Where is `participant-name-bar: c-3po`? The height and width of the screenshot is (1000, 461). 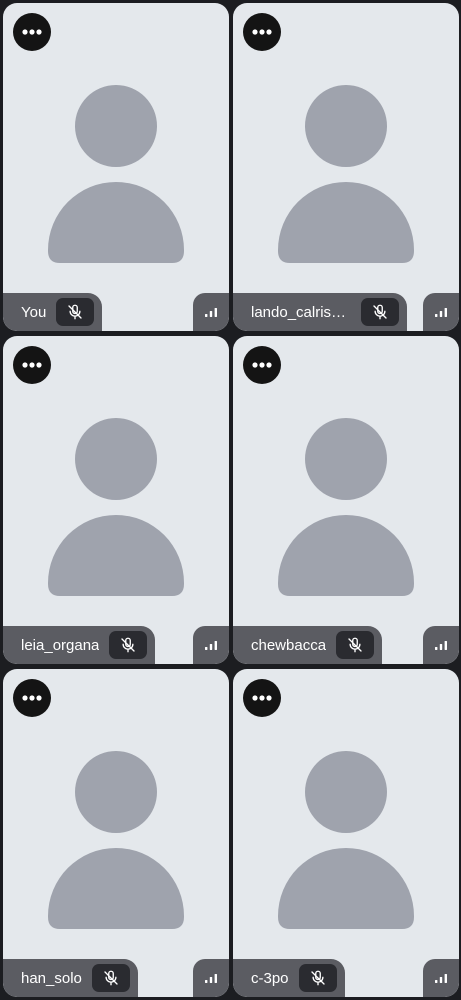 participant-name-bar: c-3po is located at coordinates (289, 978).